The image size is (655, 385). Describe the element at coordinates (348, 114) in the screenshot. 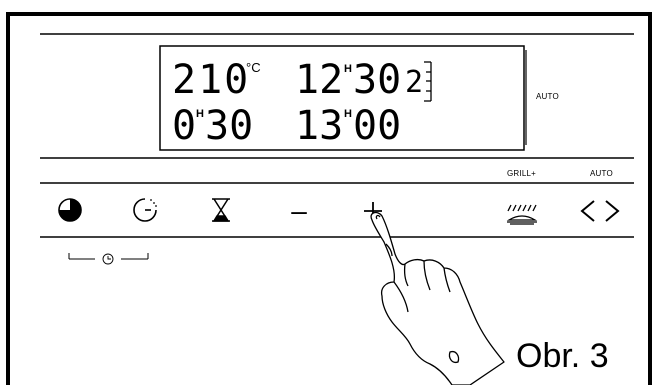

I see `end-hour-mark: H` at that location.